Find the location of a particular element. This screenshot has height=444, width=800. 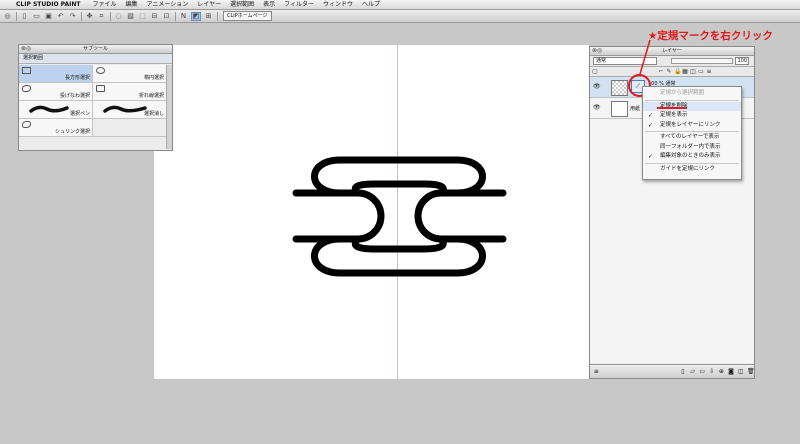

save-icon: ▣ is located at coordinates (48, 16).